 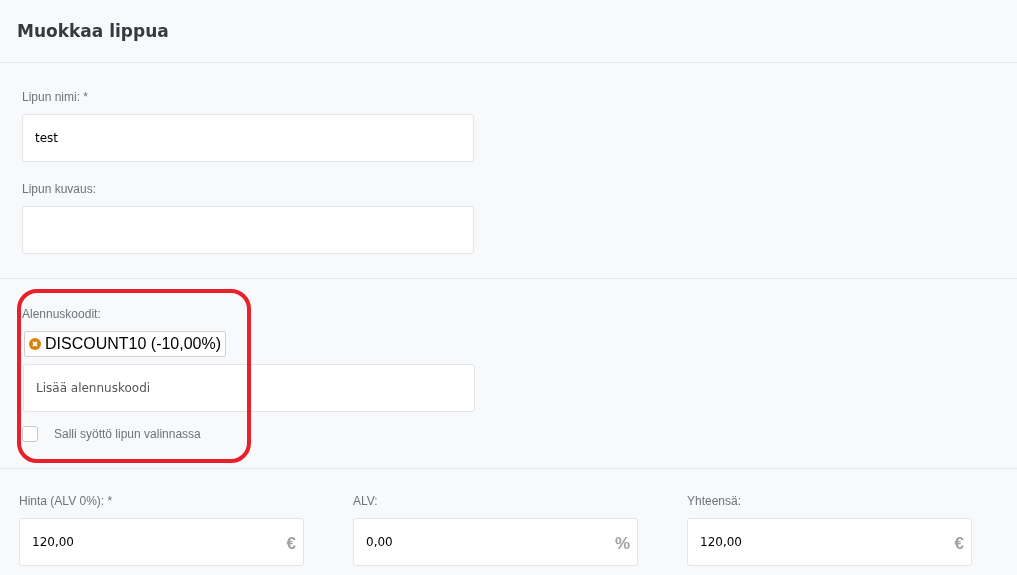 I want to click on field-label: Lipun nimi: *, so click(x=56, y=97).